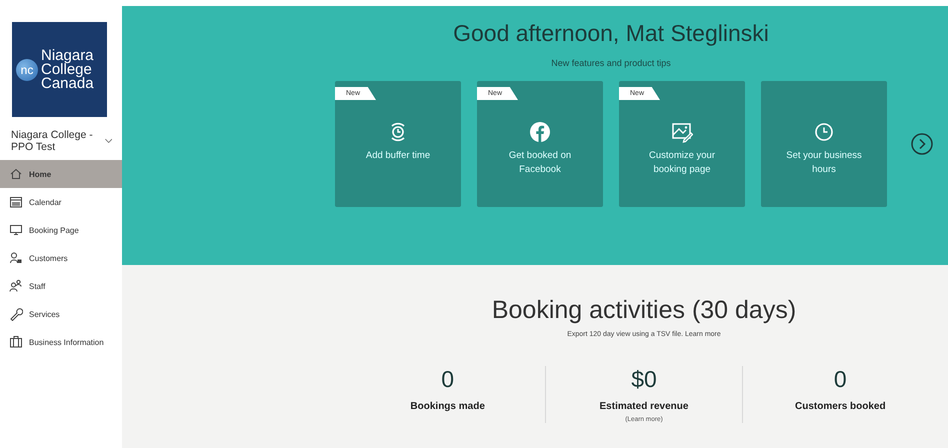 This screenshot has height=448, width=948. Describe the element at coordinates (67, 55) in the screenshot. I see `logo-text: Niagara` at that location.